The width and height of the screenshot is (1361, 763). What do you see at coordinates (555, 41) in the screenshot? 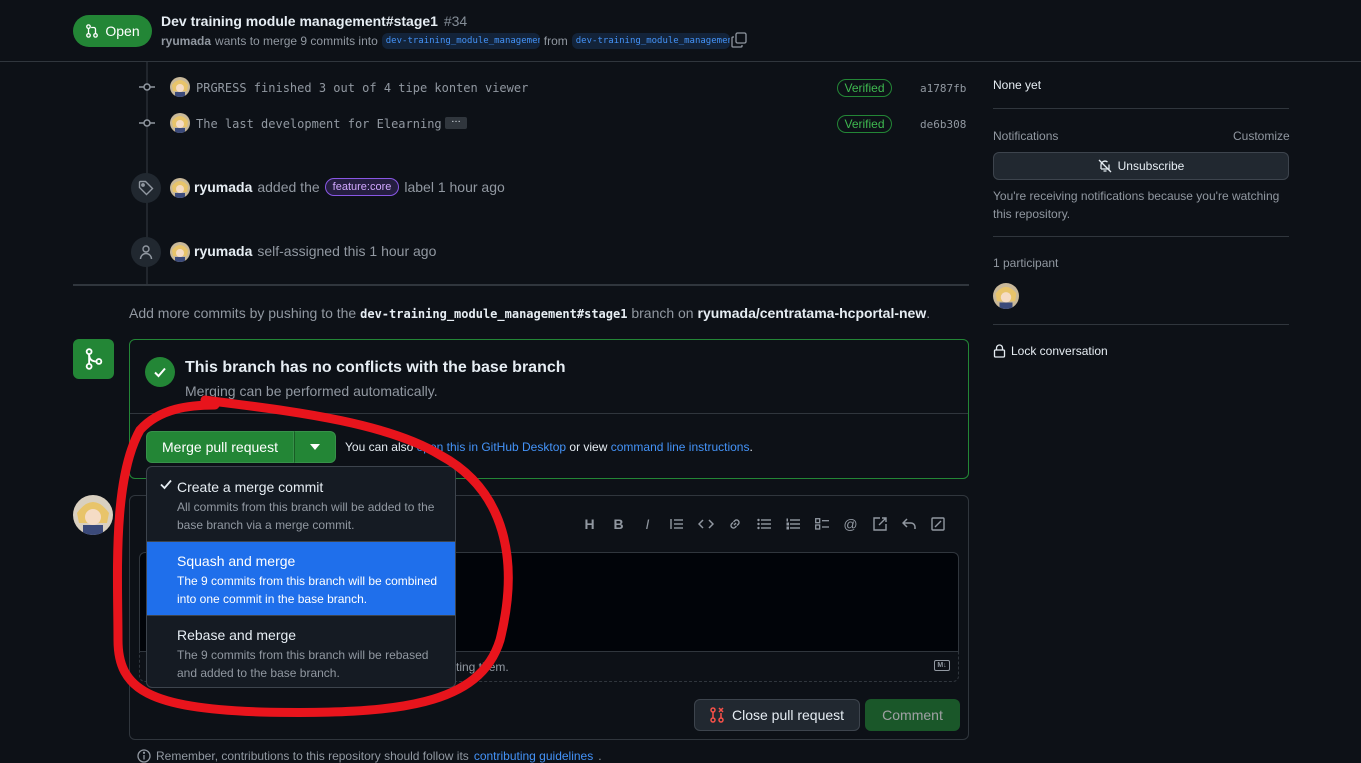
I see `from-text: from` at bounding box center [555, 41].